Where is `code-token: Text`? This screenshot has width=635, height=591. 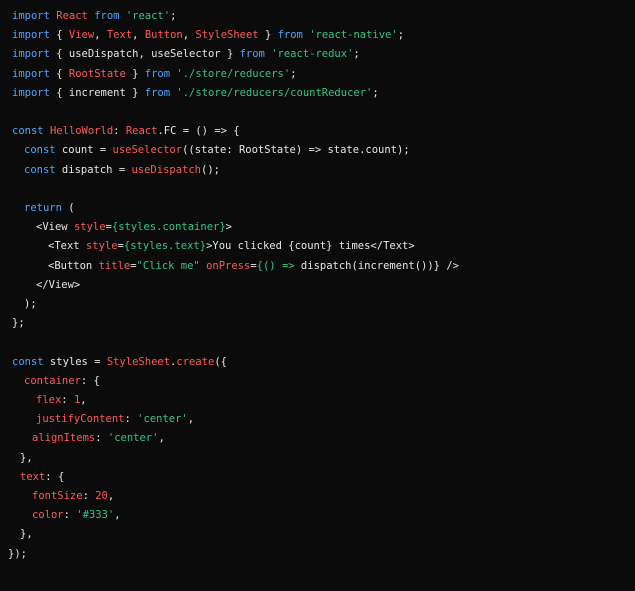 code-token: Text is located at coordinates (119, 35).